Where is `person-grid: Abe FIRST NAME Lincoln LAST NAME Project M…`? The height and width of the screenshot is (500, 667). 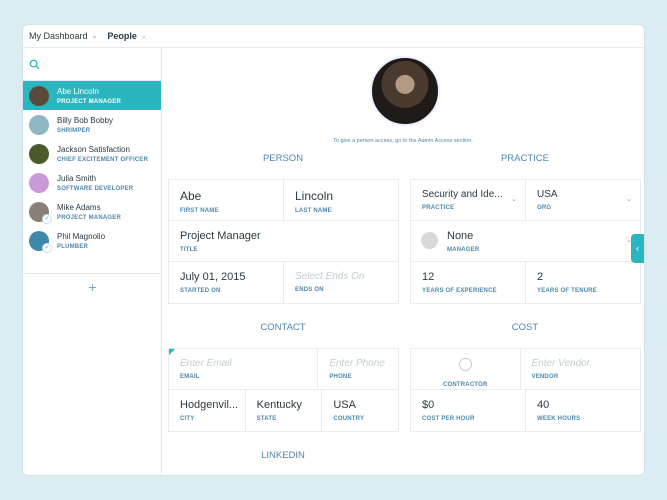
person-grid: Abe FIRST NAME Lincoln LAST NAME Project M… is located at coordinates (283, 241).